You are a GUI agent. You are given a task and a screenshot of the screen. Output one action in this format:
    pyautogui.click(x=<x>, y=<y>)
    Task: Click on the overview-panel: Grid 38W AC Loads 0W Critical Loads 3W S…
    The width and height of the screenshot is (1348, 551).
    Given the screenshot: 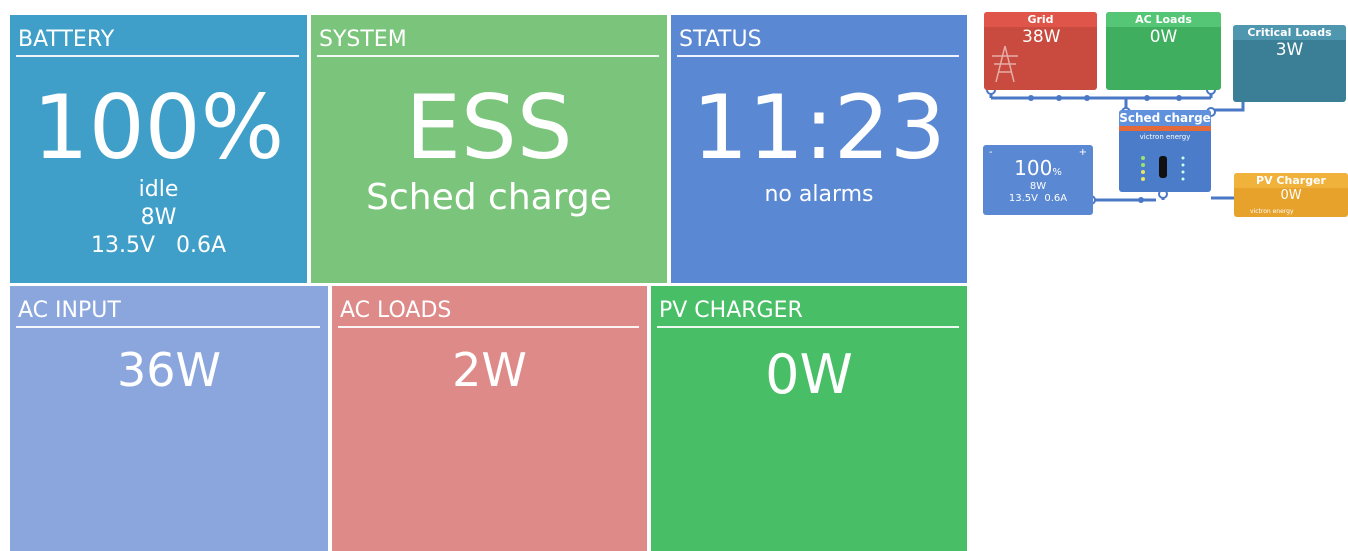 What is the action you would take?
    pyautogui.click(x=1164, y=118)
    